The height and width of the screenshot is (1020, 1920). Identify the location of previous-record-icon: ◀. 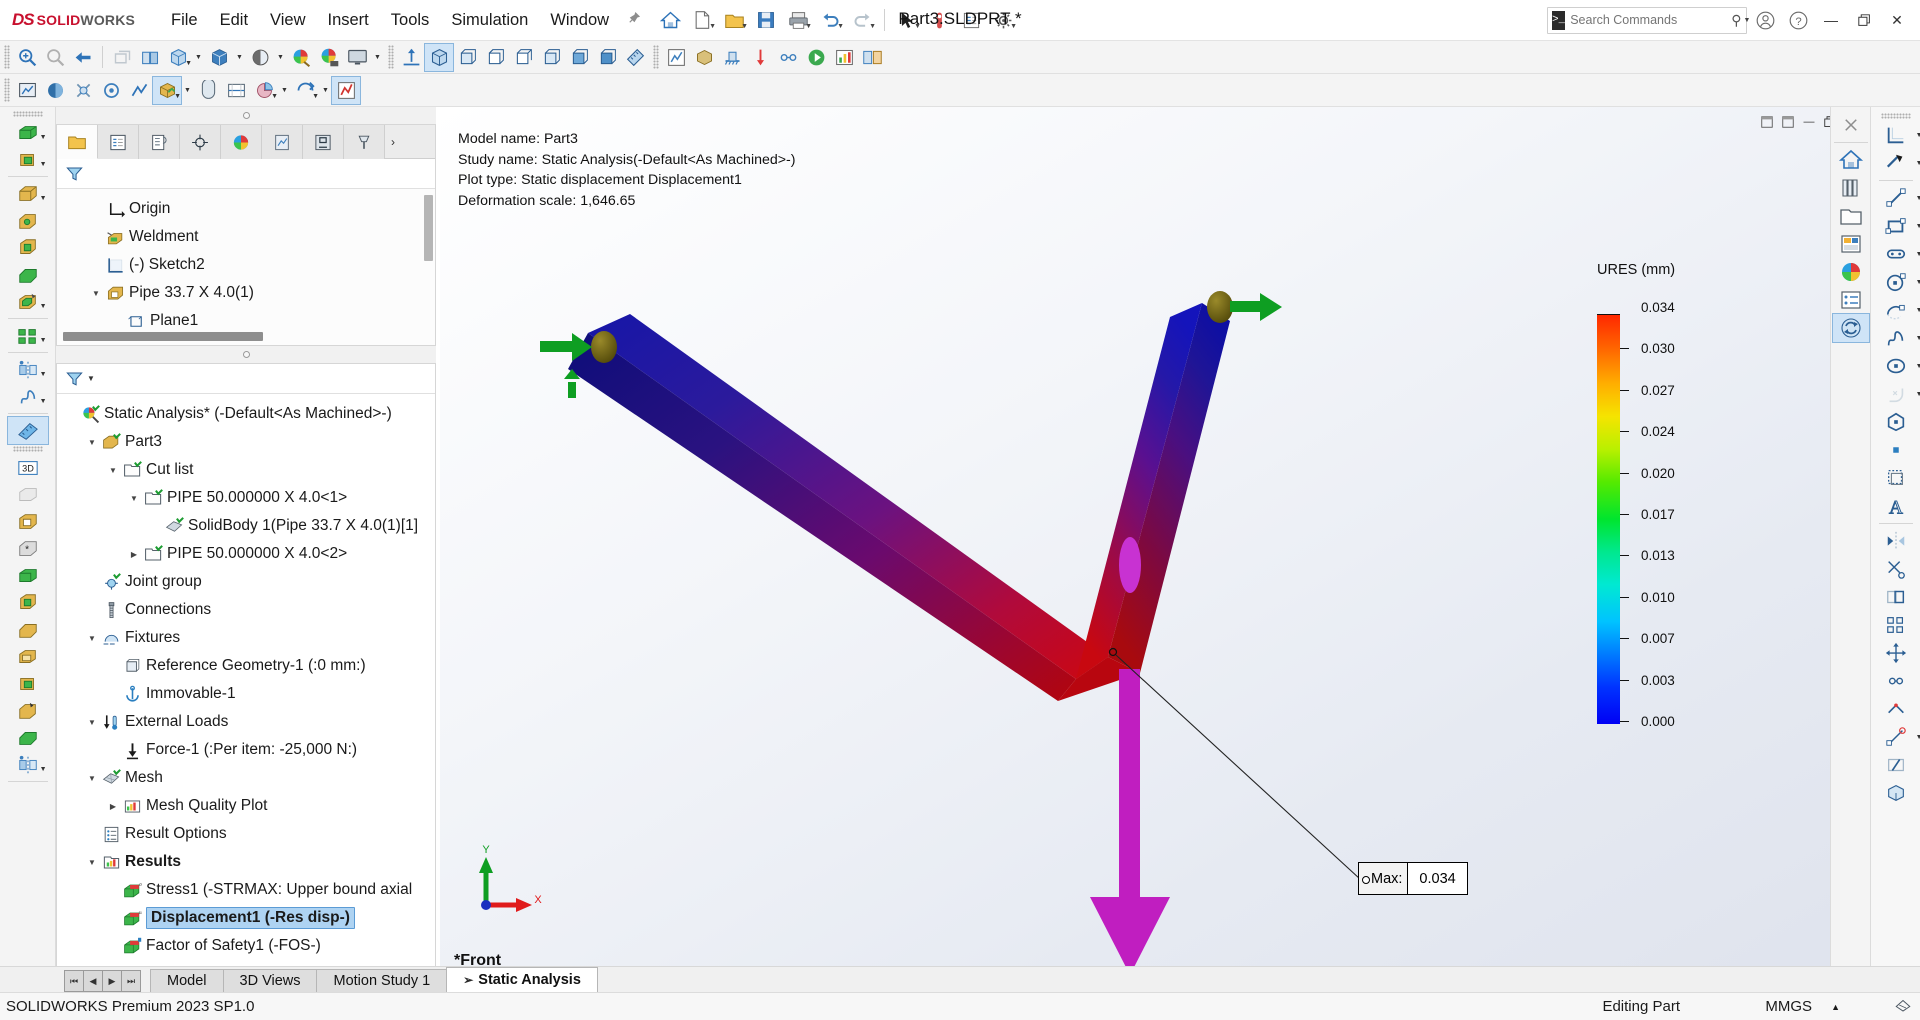
(93, 981).